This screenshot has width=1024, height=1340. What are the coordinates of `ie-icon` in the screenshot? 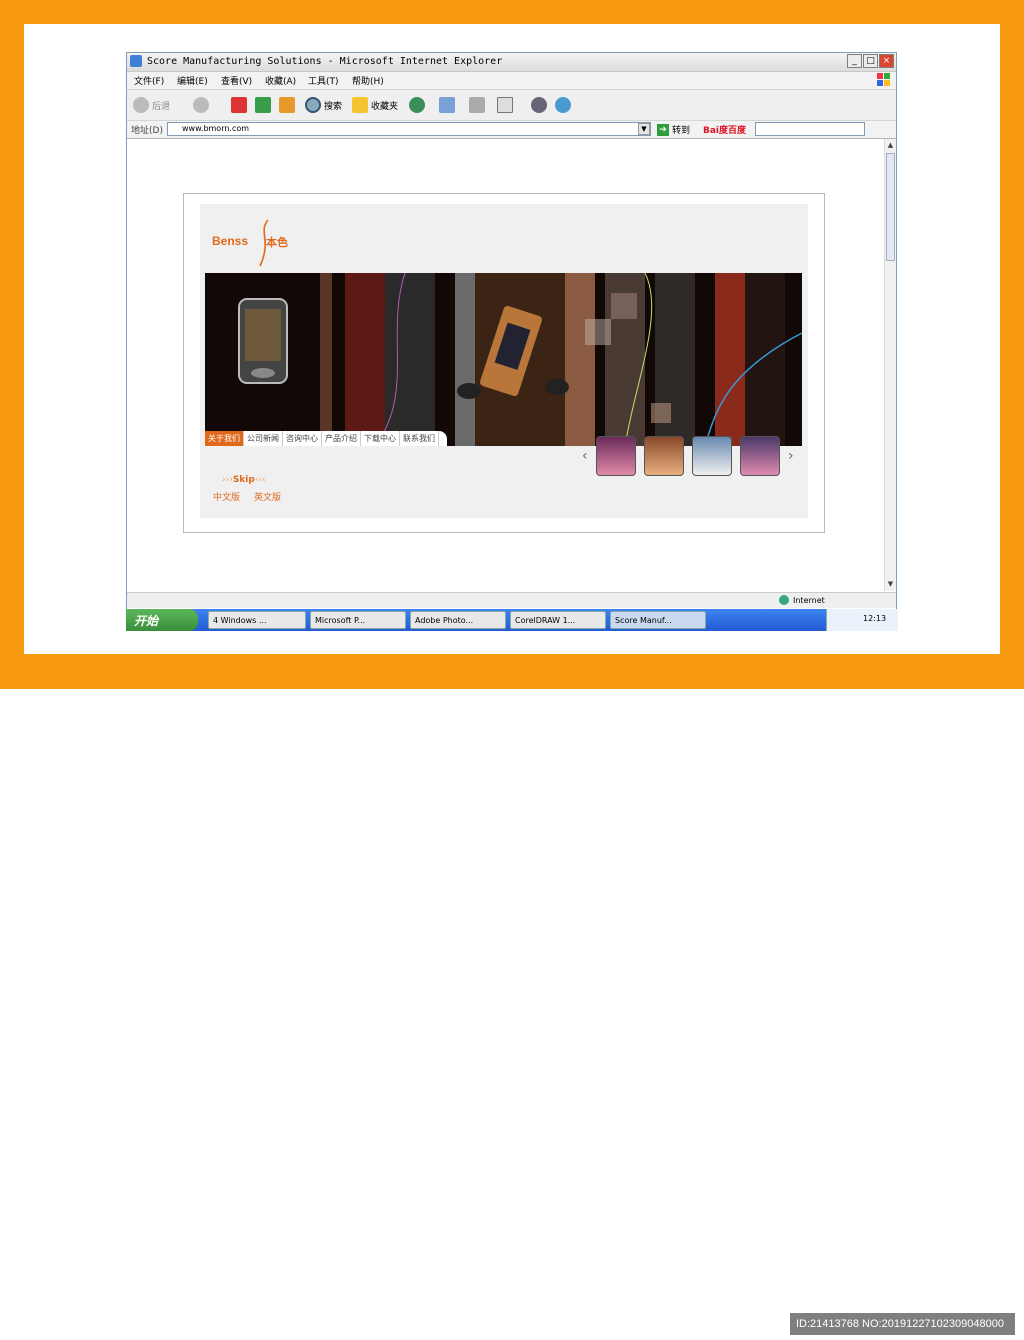 It's located at (136, 61).